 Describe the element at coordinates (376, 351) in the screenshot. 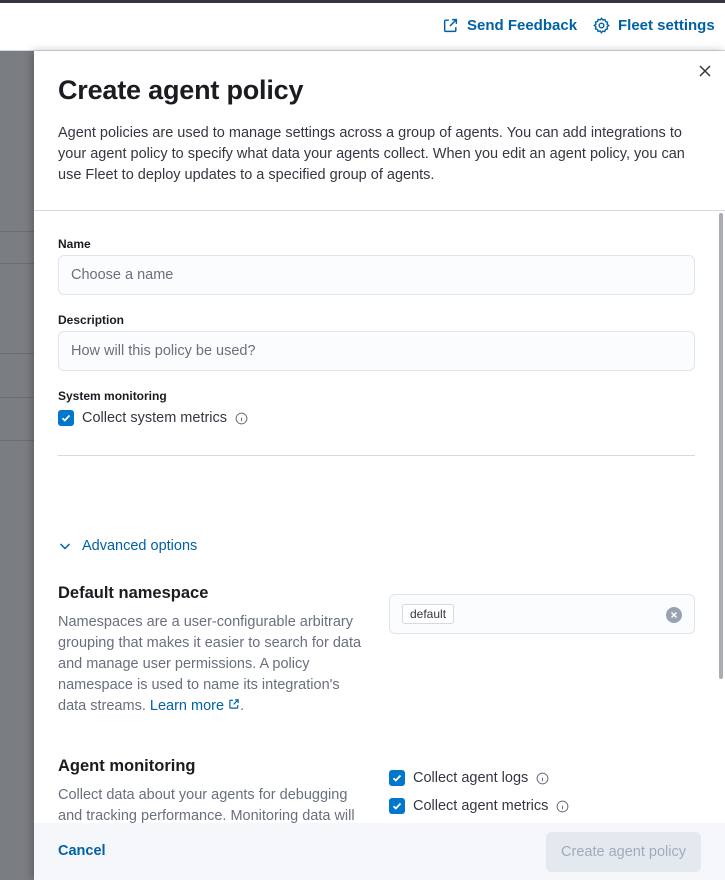

I see `description-field` at that location.